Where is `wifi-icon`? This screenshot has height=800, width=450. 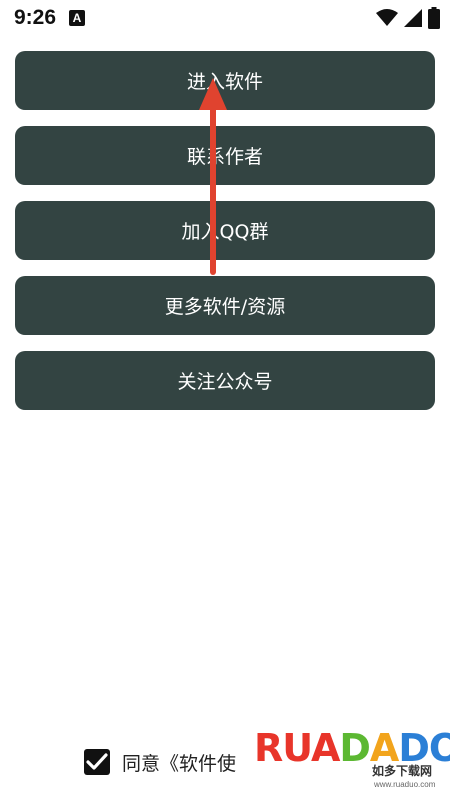 wifi-icon is located at coordinates (387, 17).